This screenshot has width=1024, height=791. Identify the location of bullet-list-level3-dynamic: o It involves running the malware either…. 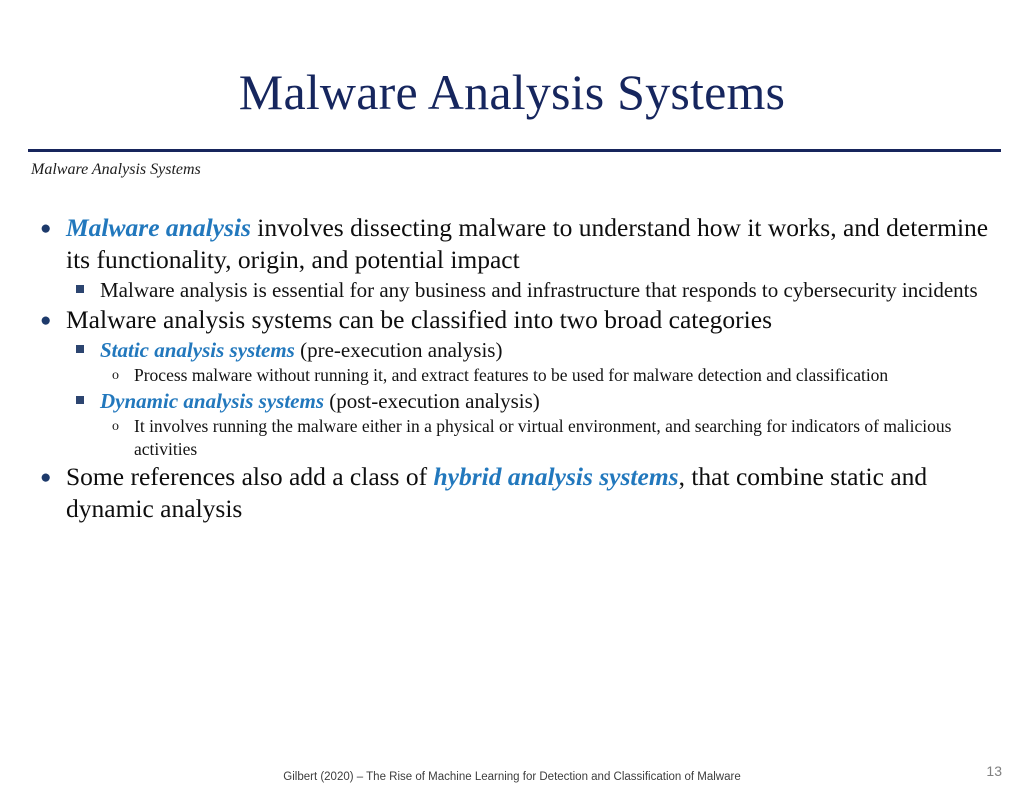
(549, 438).